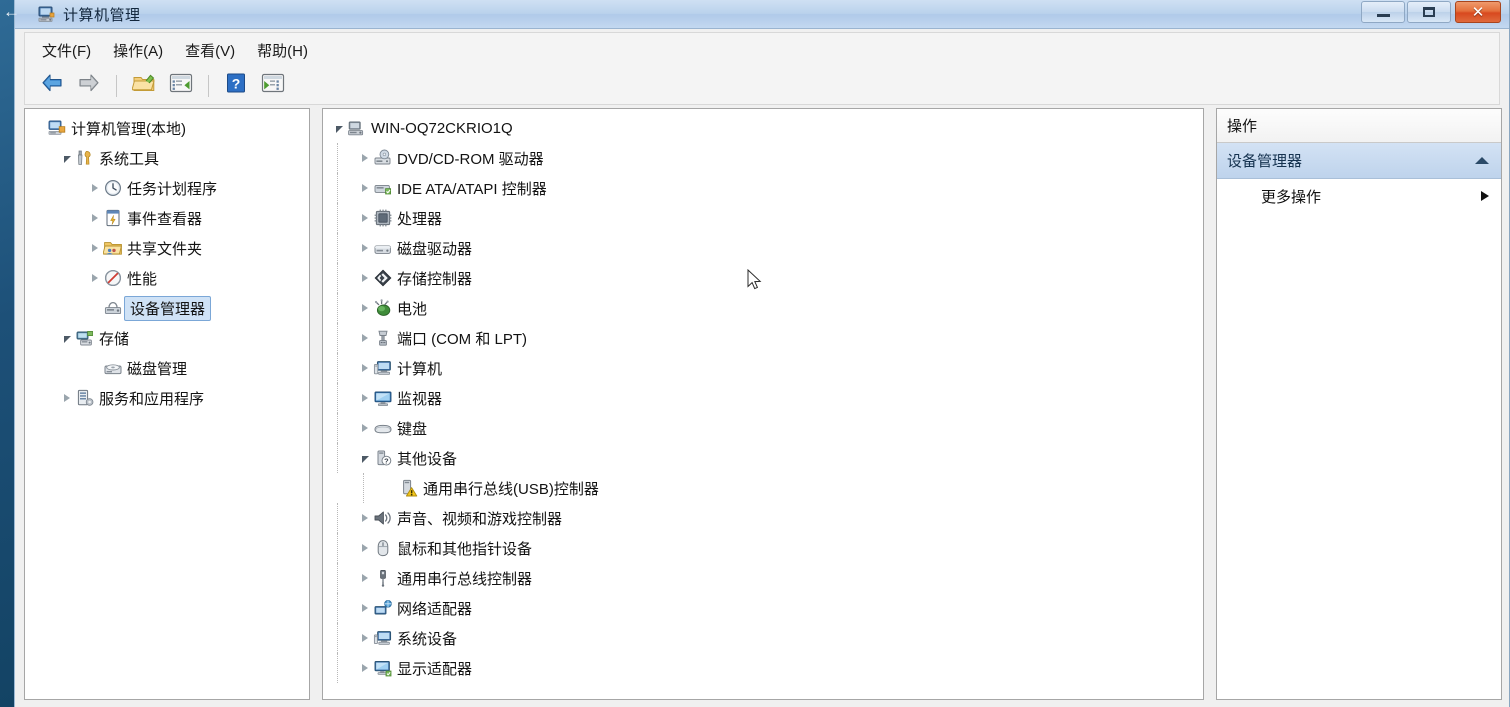 This screenshot has height=707, width=1510. What do you see at coordinates (383, 638) in the screenshot?
I see `system-device-icon` at bounding box center [383, 638].